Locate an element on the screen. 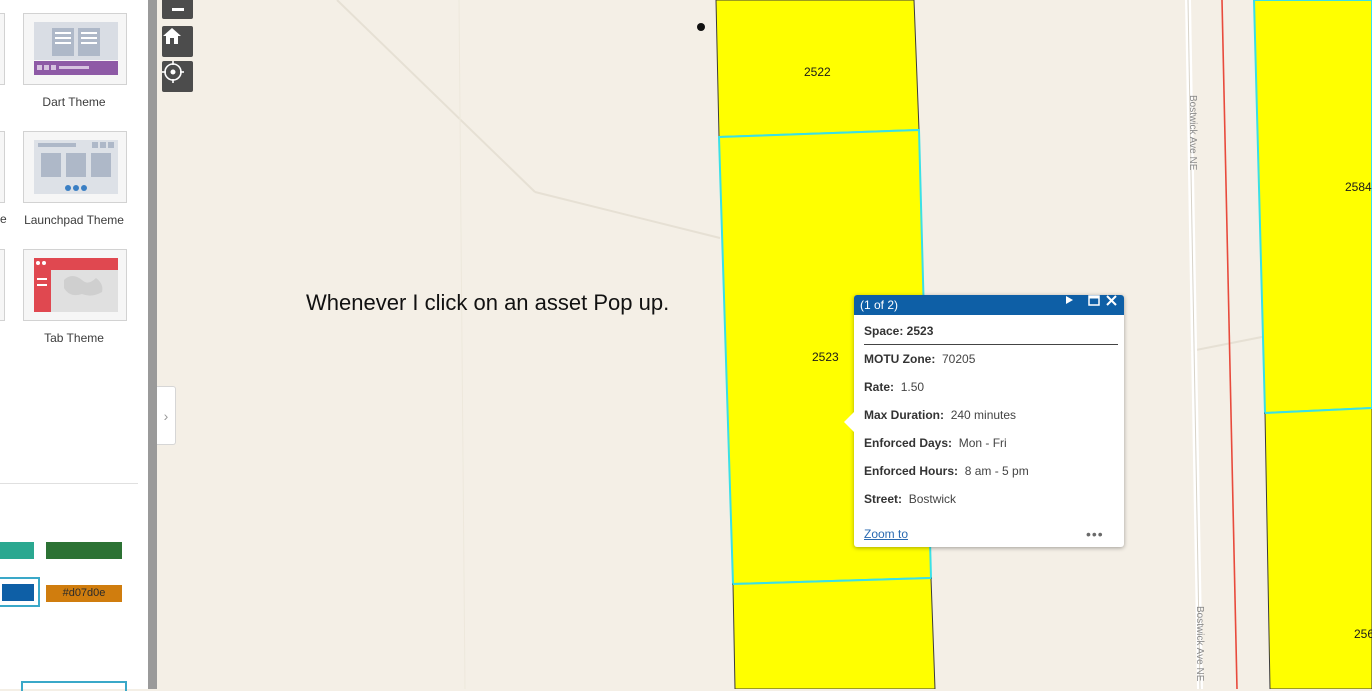 The image size is (1372, 691). orange-color-swatch: #d07d0e is located at coordinates (84, 593).